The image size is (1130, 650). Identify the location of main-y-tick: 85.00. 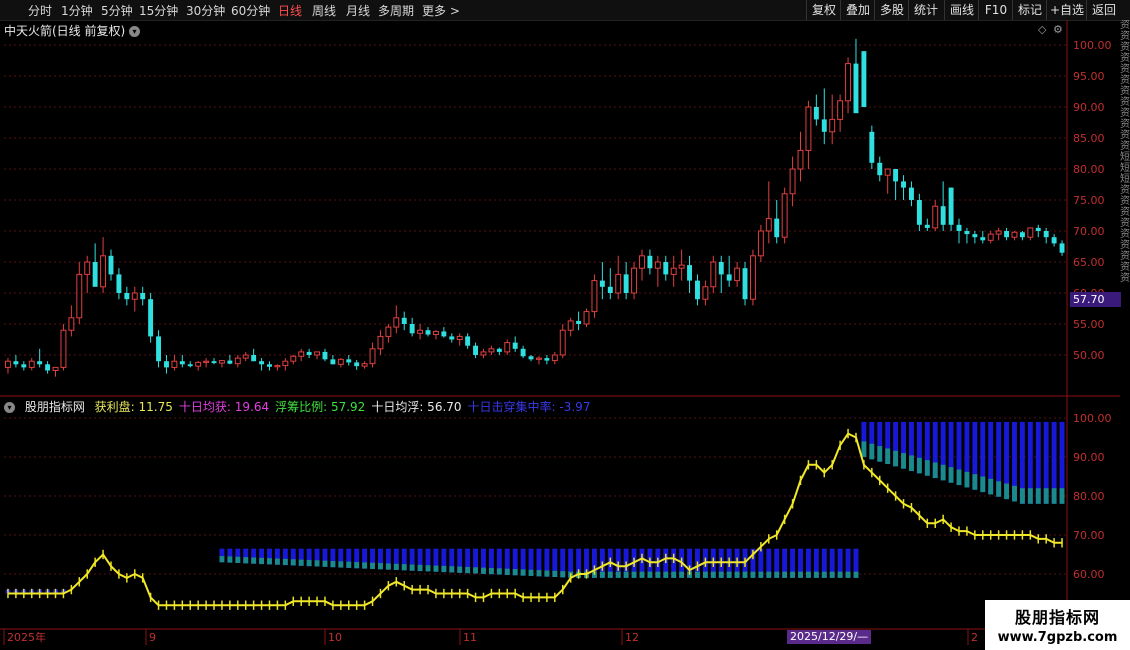
(1089, 138).